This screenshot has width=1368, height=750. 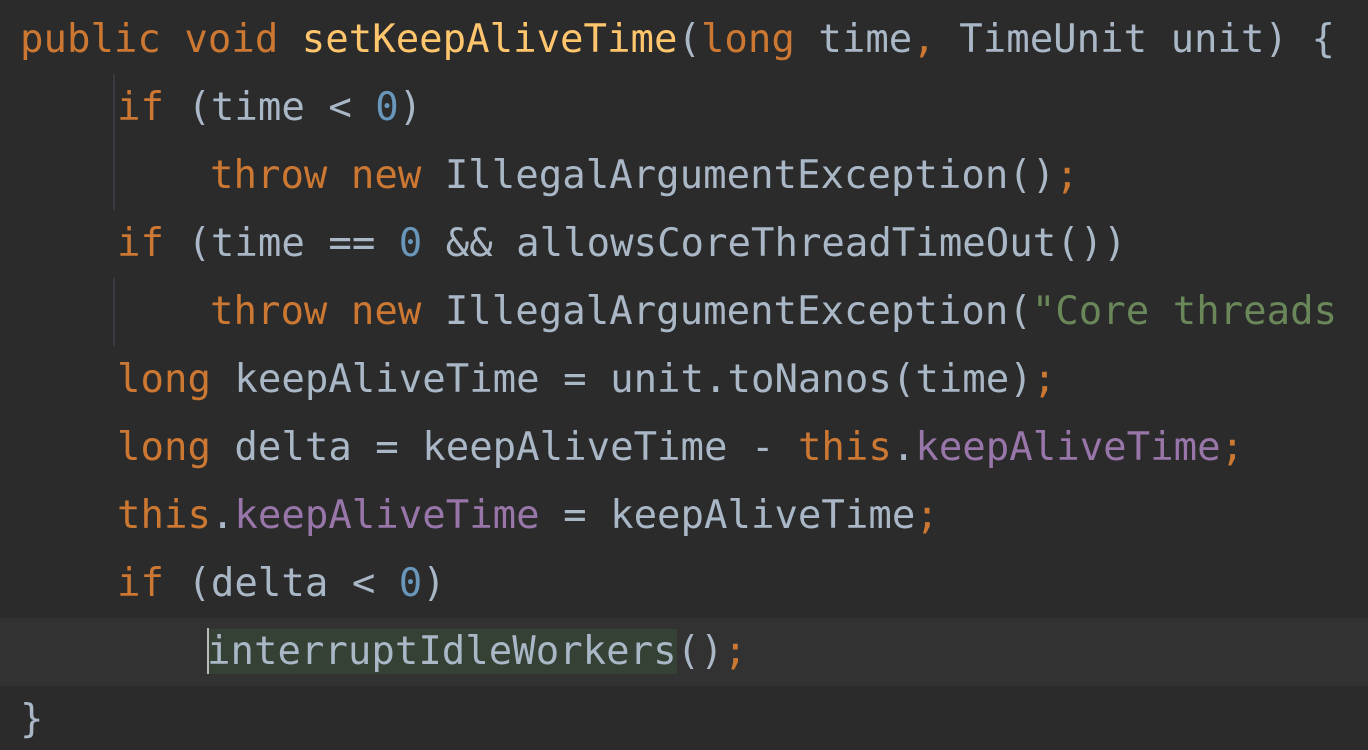 What do you see at coordinates (208, 650) in the screenshot?
I see `text-caret` at bounding box center [208, 650].